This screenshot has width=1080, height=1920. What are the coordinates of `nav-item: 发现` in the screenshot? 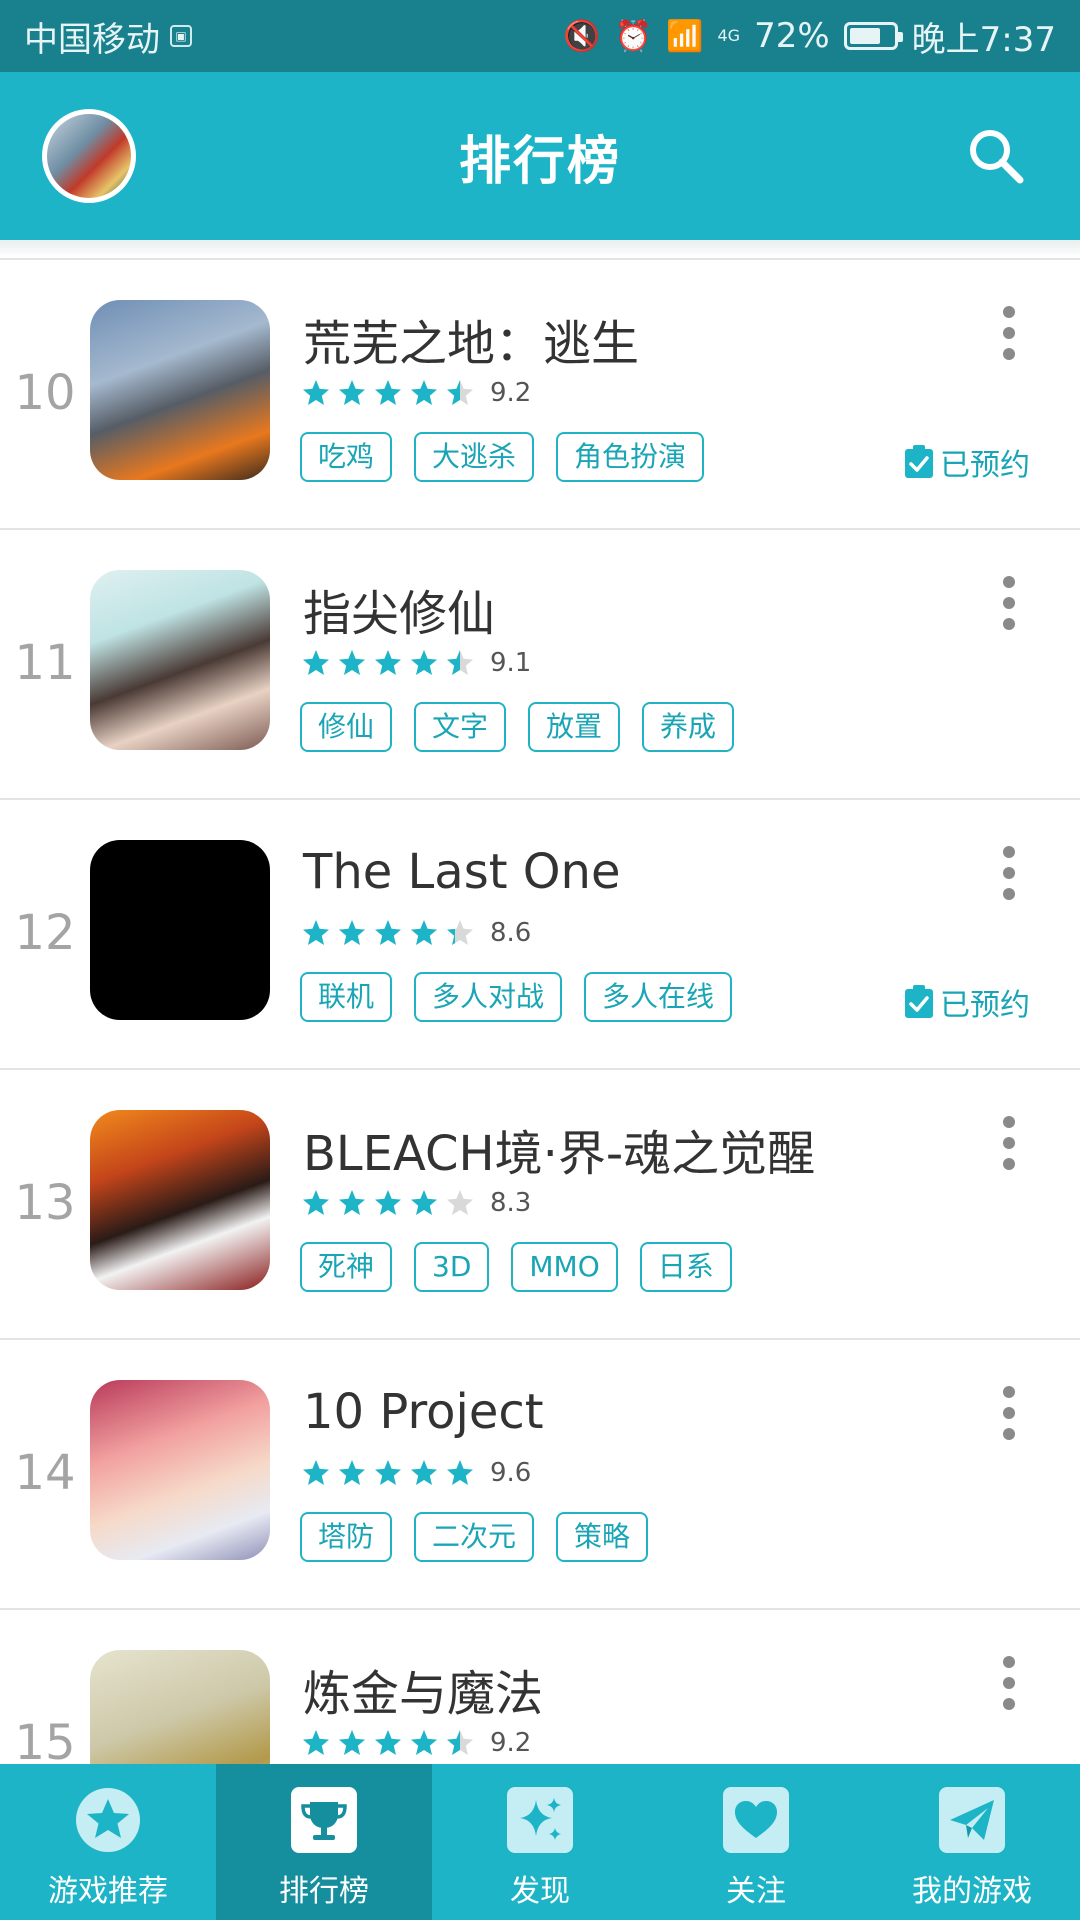 It's located at (540, 1842).